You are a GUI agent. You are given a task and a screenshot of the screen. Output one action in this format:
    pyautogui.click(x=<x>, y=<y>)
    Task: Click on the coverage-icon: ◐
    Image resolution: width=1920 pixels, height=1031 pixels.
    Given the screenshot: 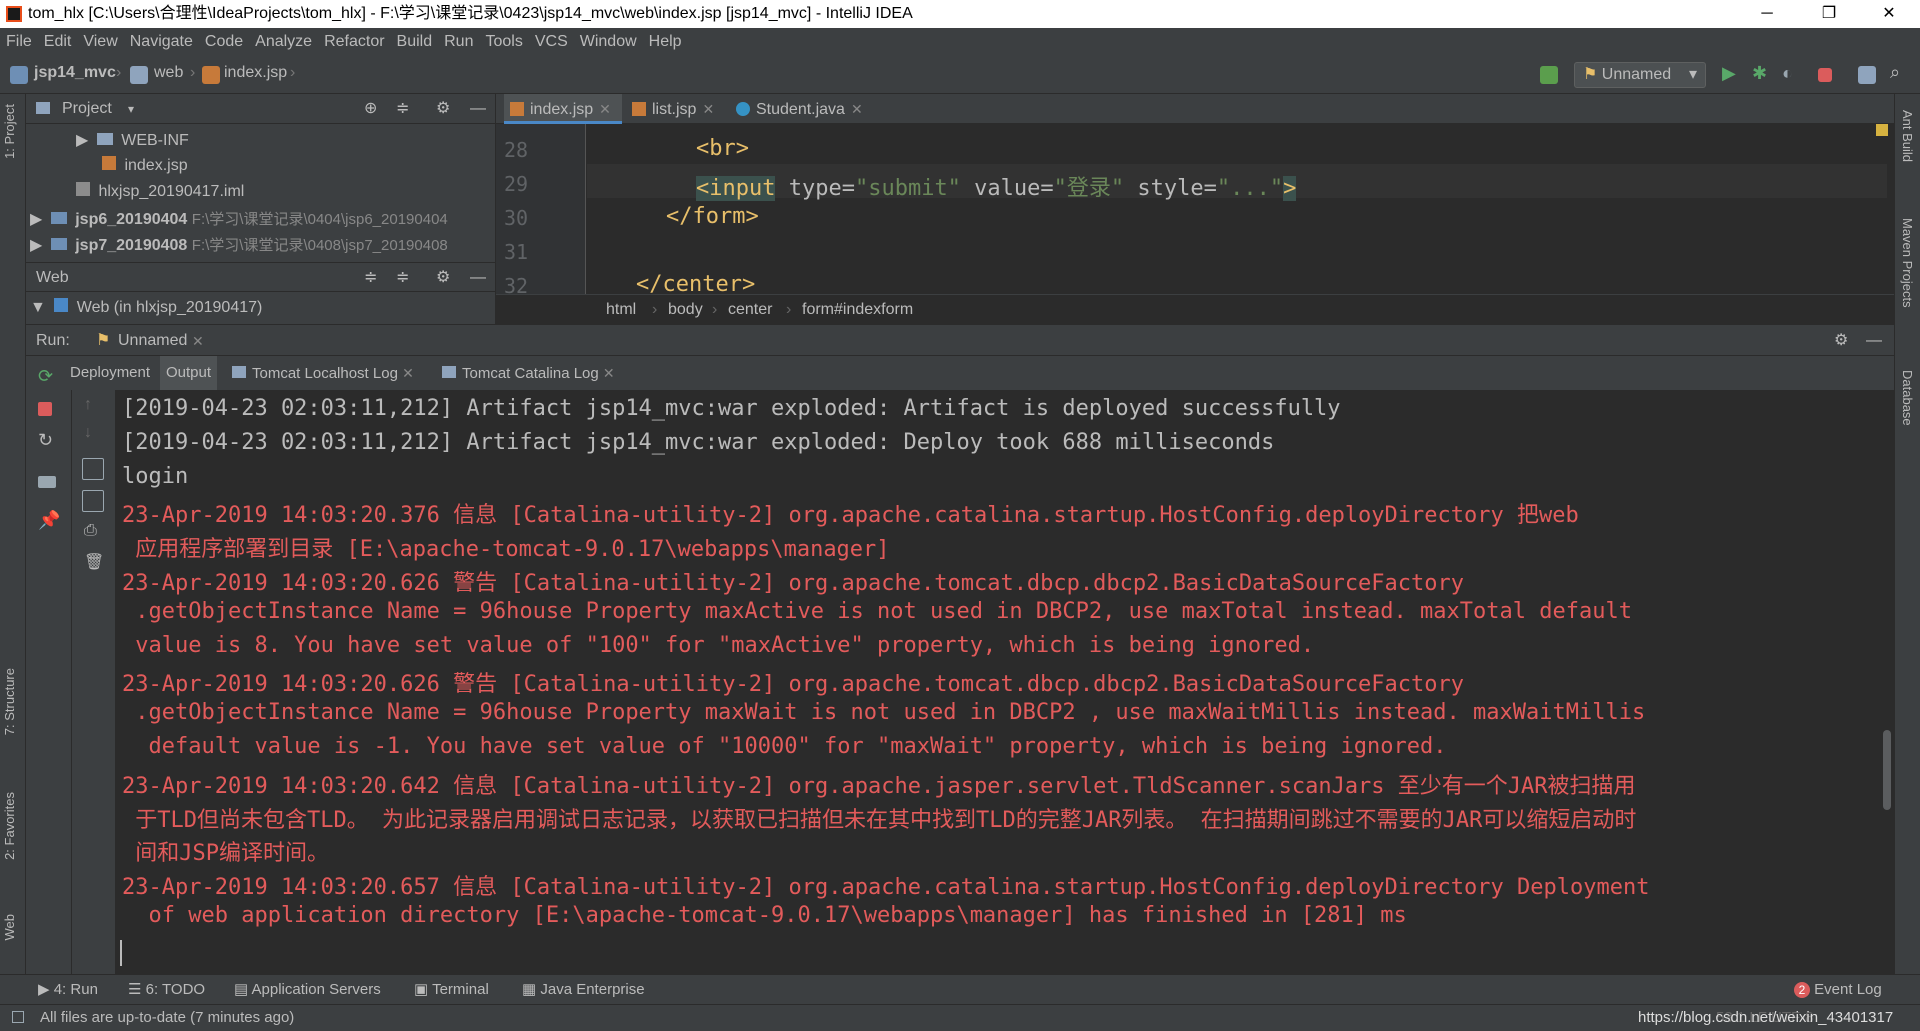 What is the action you would take?
    pyautogui.click(x=1791, y=73)
    